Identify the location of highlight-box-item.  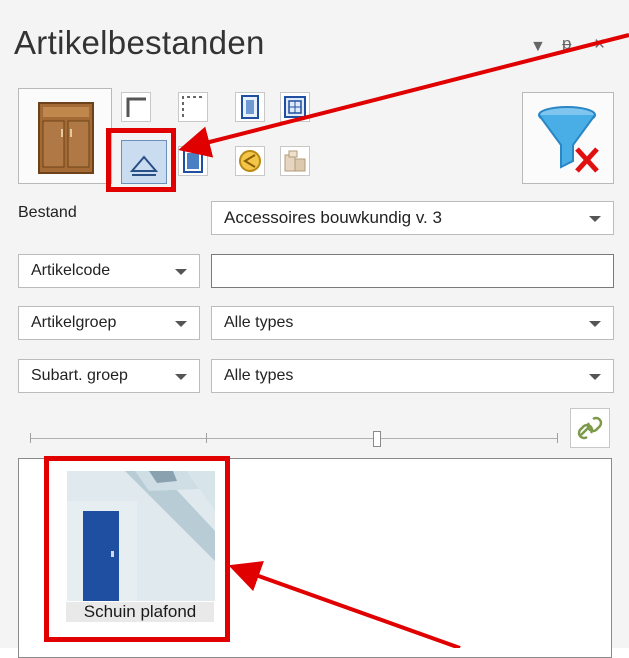
(137, 549).